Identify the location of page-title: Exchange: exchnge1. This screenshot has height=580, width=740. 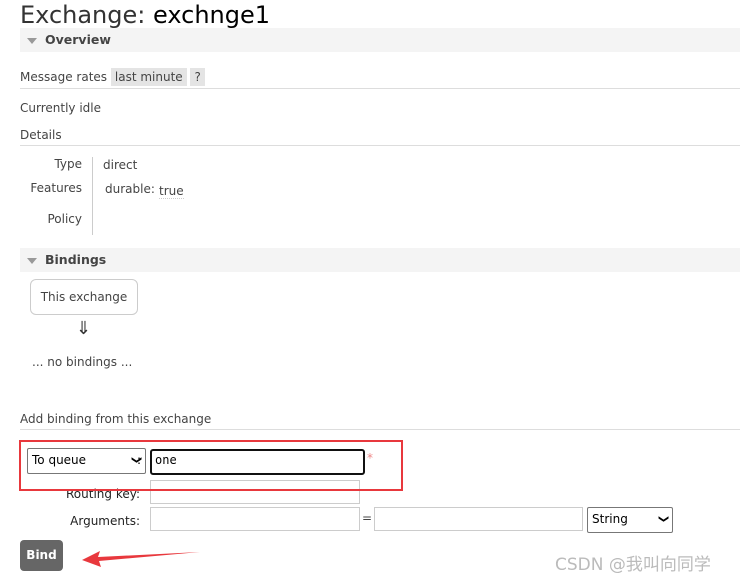
(145, 15).